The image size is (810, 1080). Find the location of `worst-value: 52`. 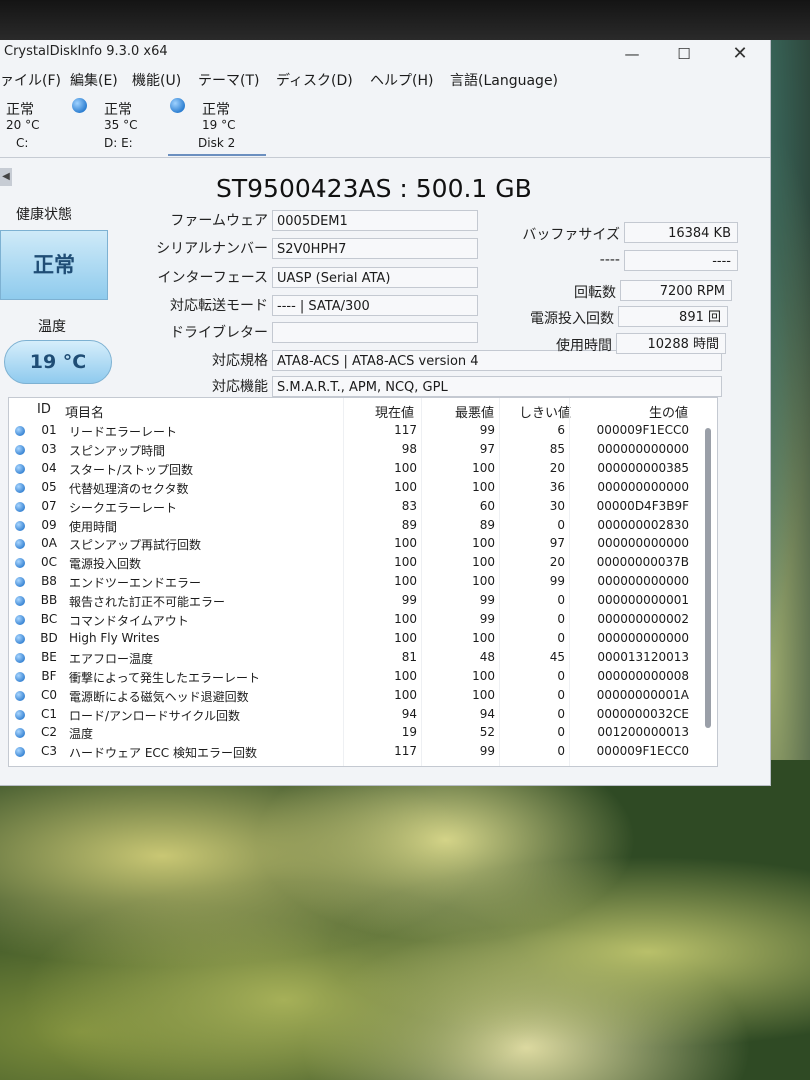

worst-value: 52 is located at coordinates (487, 732).